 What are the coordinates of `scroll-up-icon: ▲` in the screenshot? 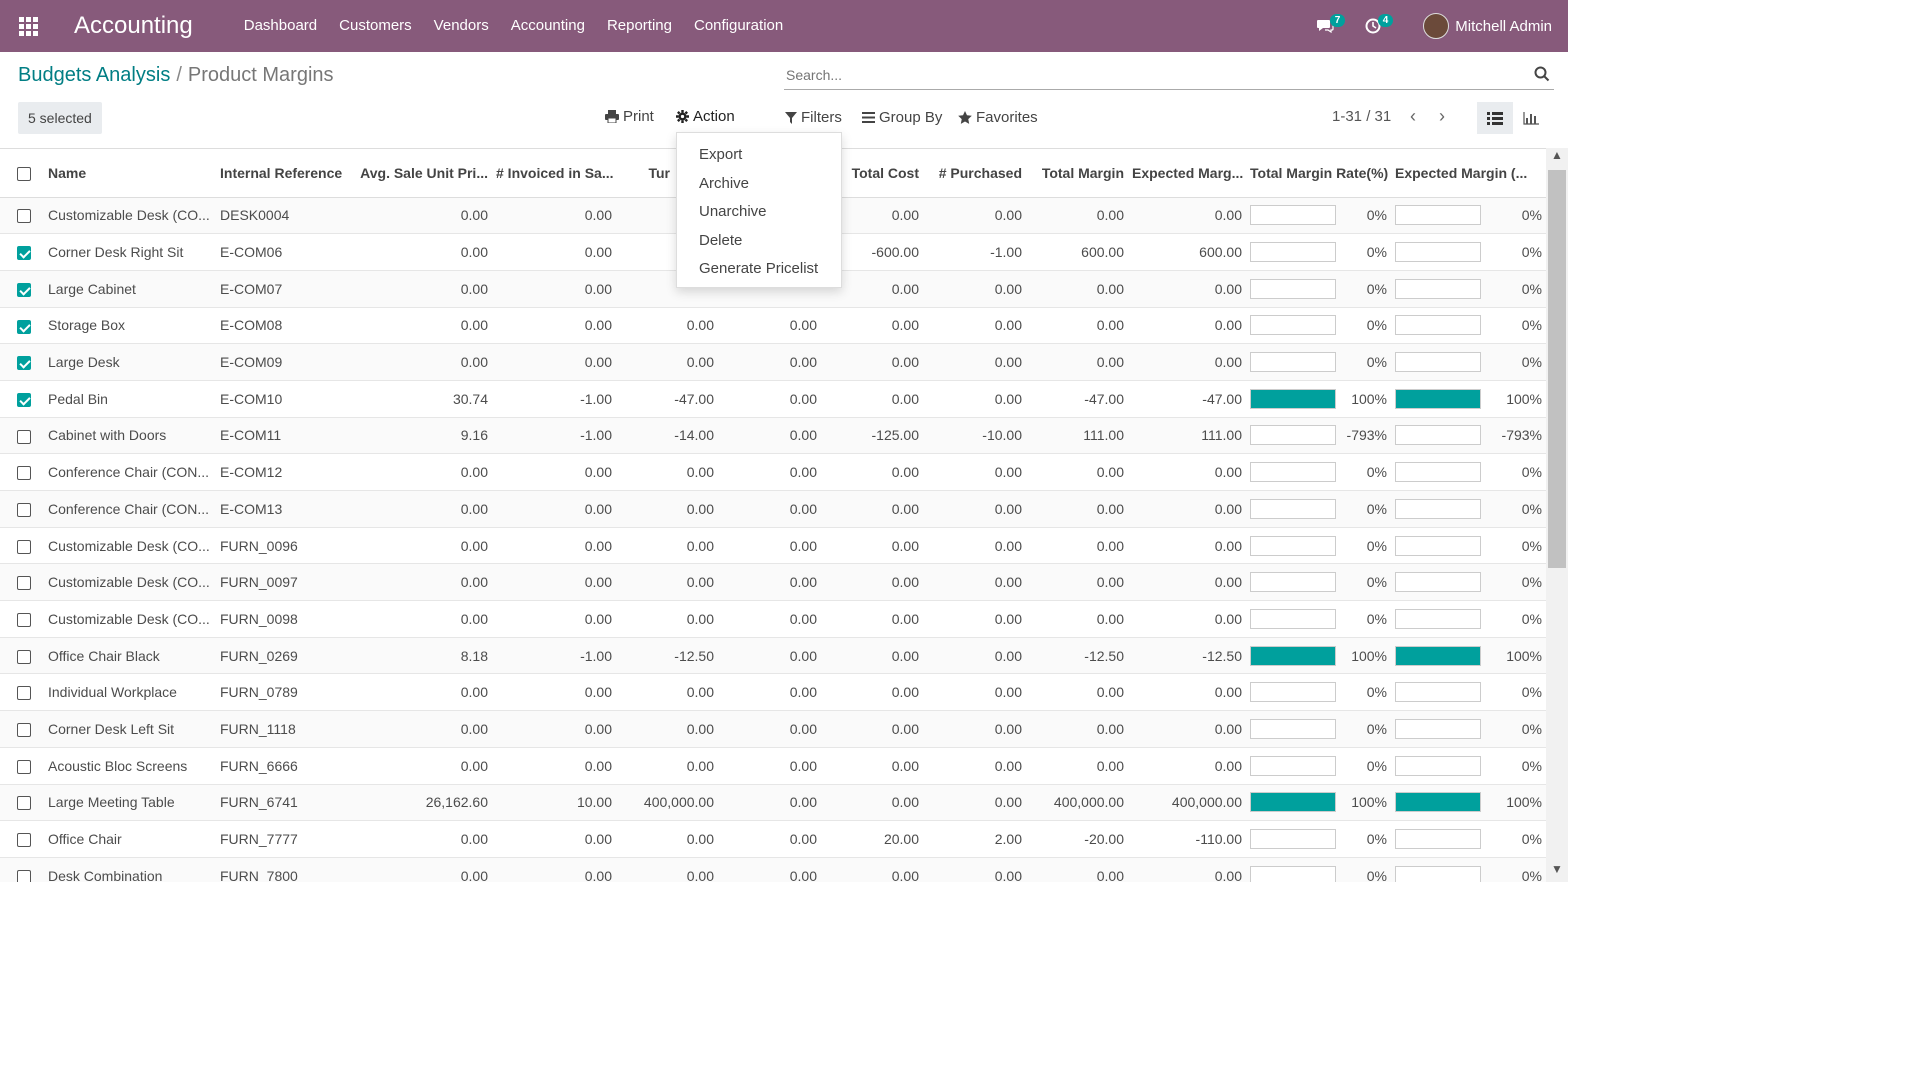 It's located at (1557, 158).